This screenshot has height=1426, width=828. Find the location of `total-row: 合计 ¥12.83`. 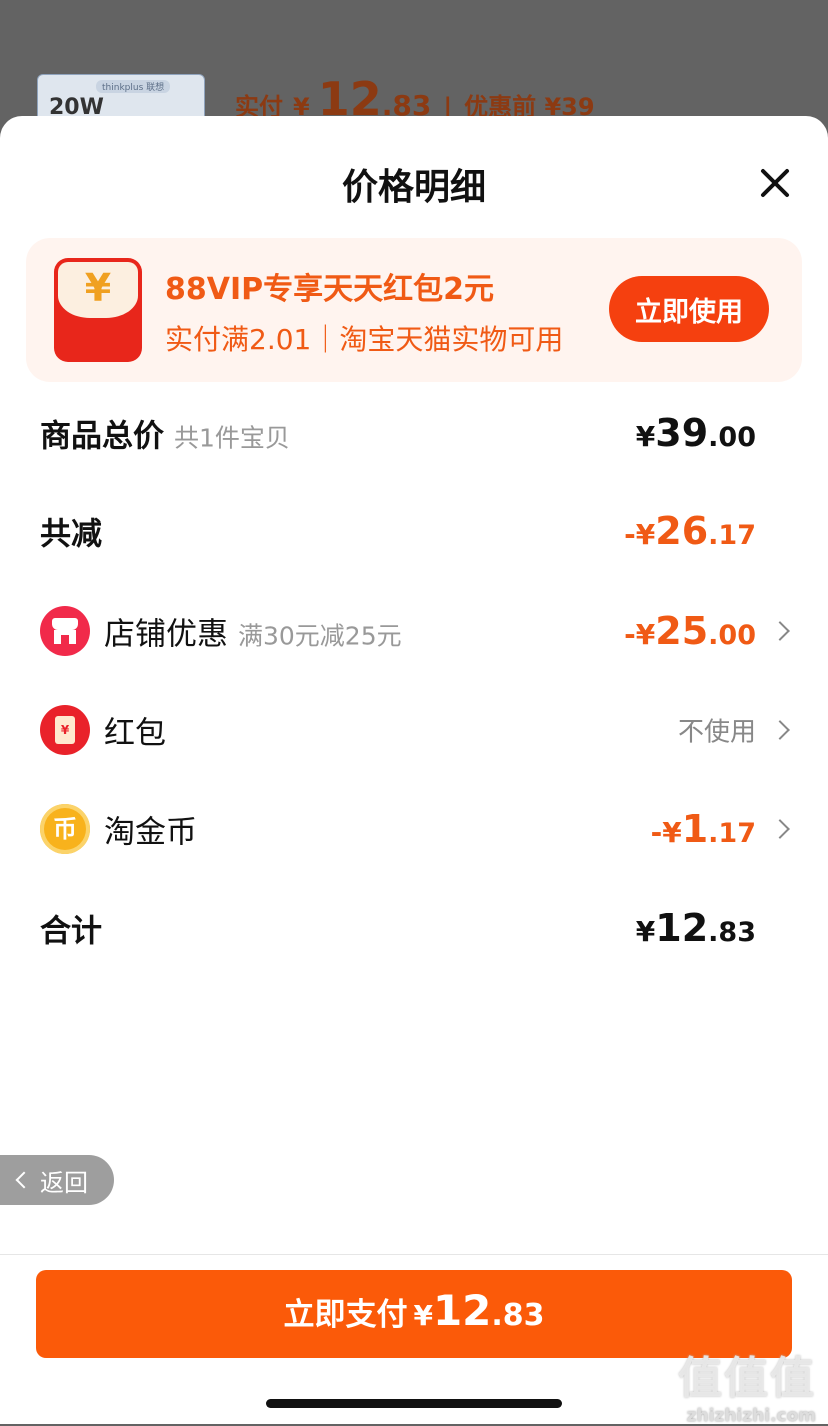

total-row: 合计 ¥12.83 is located at coordinates (414, 928).